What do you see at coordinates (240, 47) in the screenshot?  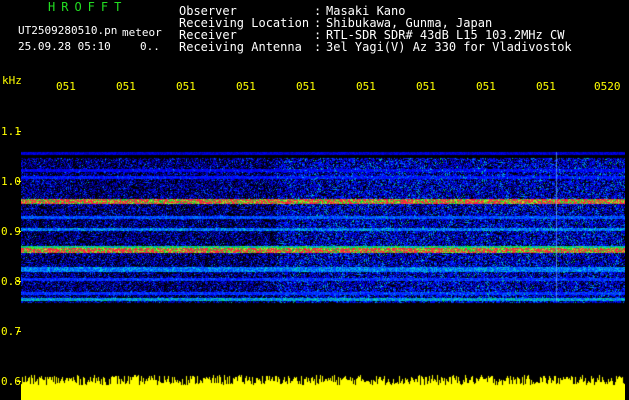 I see `antenna-label: Receiving Antenna` at bounding box center [240, 47].